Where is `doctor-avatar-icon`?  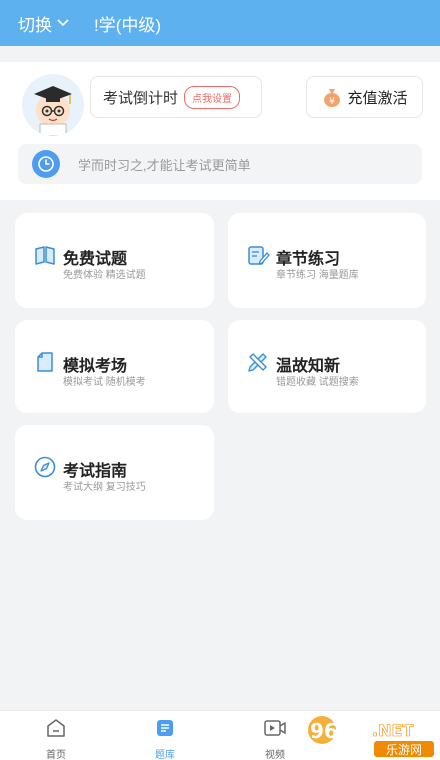
doctor-avatar-icon is located at coordinates (53, 111).